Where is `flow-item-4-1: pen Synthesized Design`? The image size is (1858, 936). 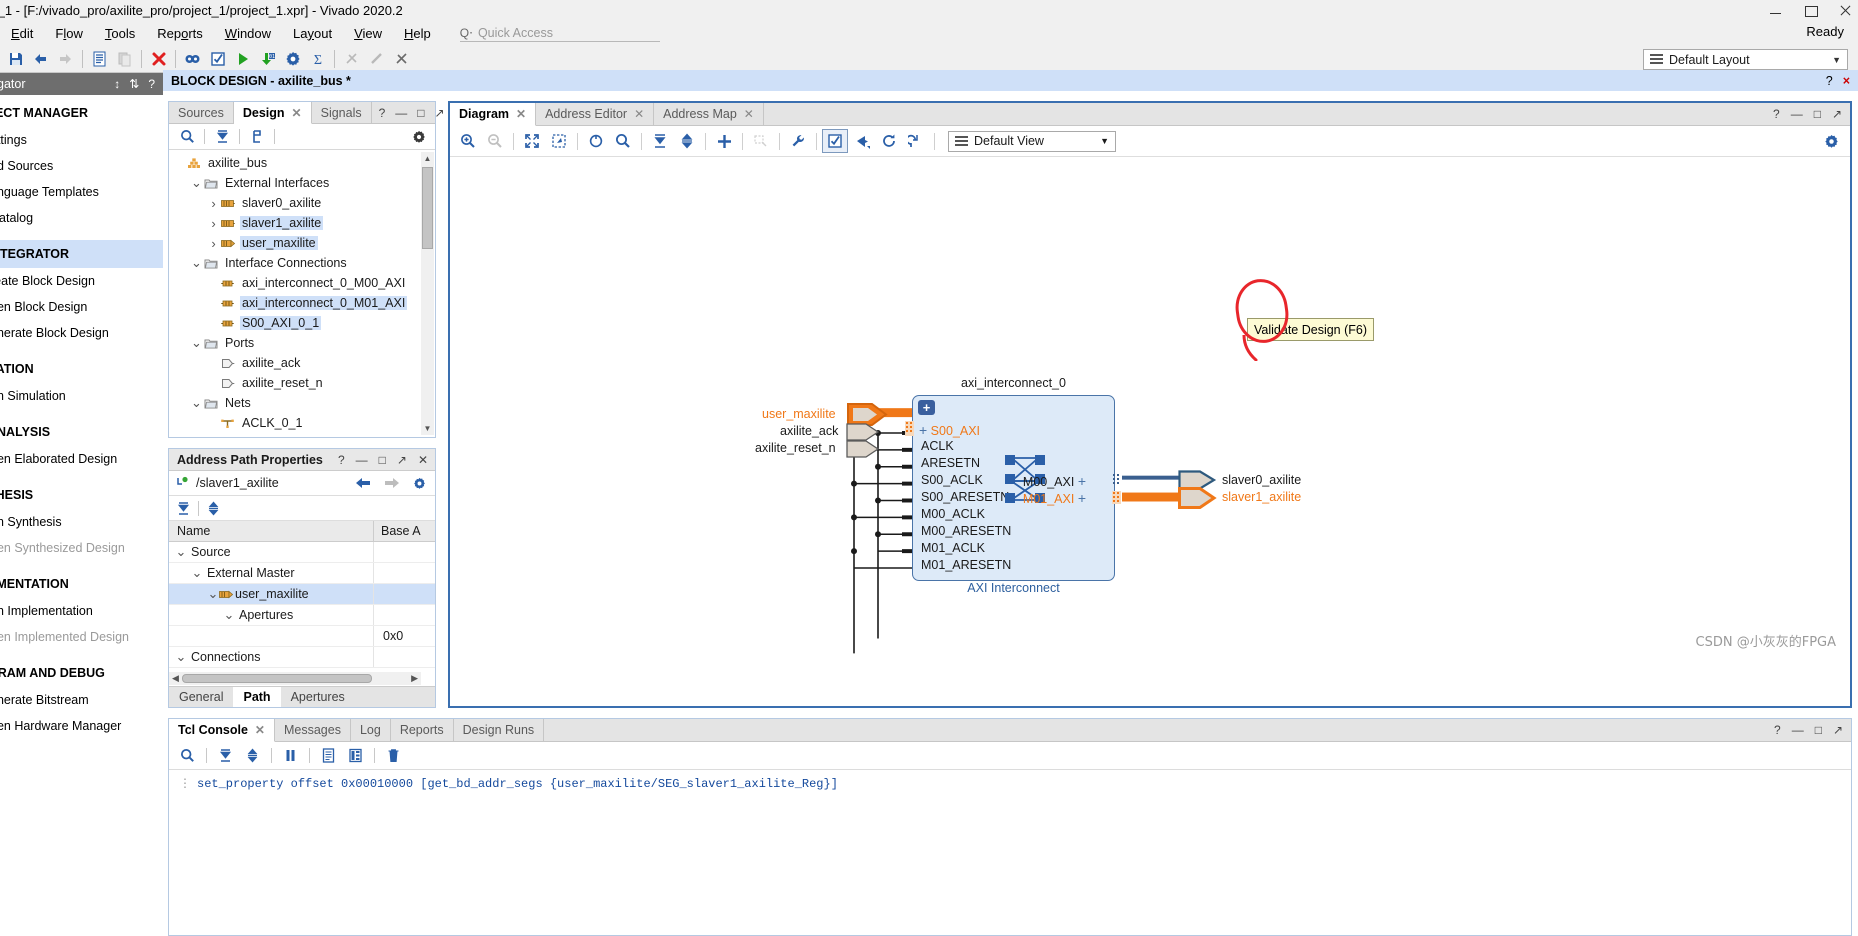
flow-item-4-1: pen Synthesized Design is located at coordinates (81, 548).